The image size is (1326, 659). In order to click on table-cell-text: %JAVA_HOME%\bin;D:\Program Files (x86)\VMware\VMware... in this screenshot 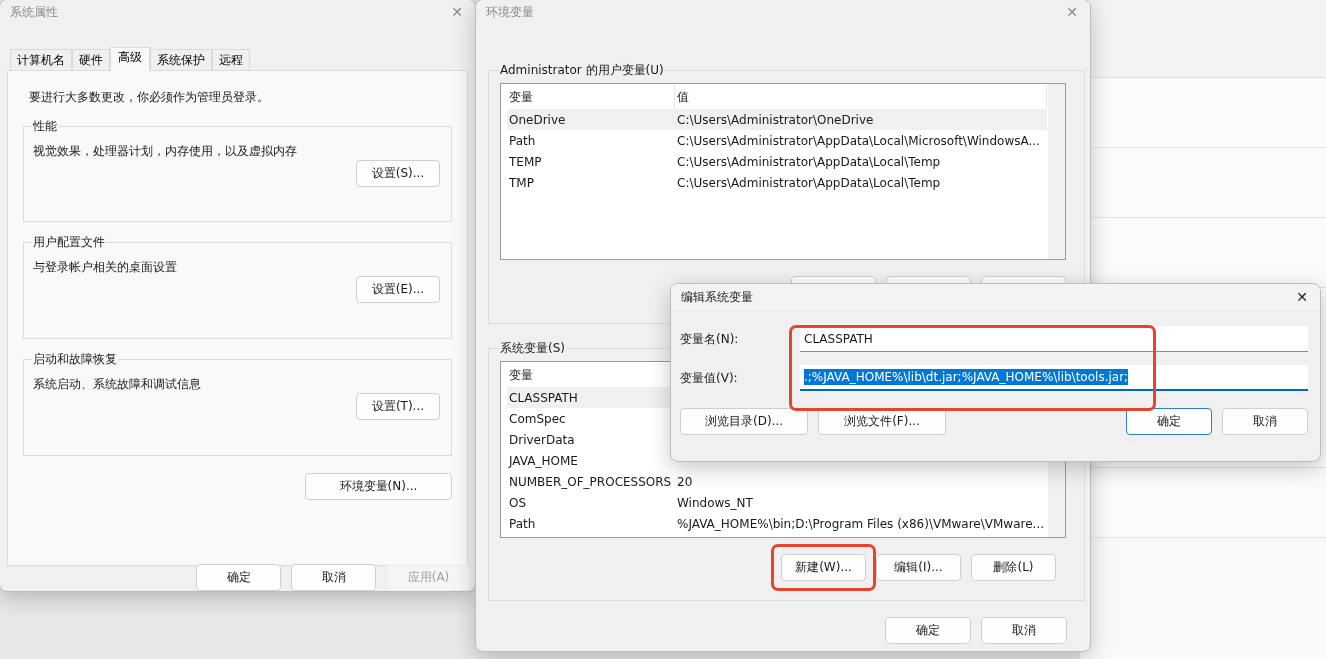, I will do `click(861, 523)`.